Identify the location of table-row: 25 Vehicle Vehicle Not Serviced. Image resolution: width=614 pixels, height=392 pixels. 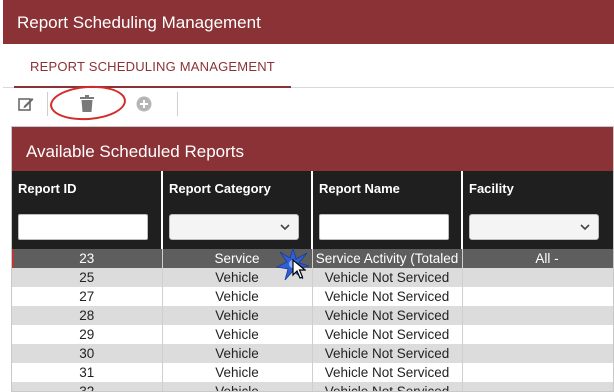
(312, 277).